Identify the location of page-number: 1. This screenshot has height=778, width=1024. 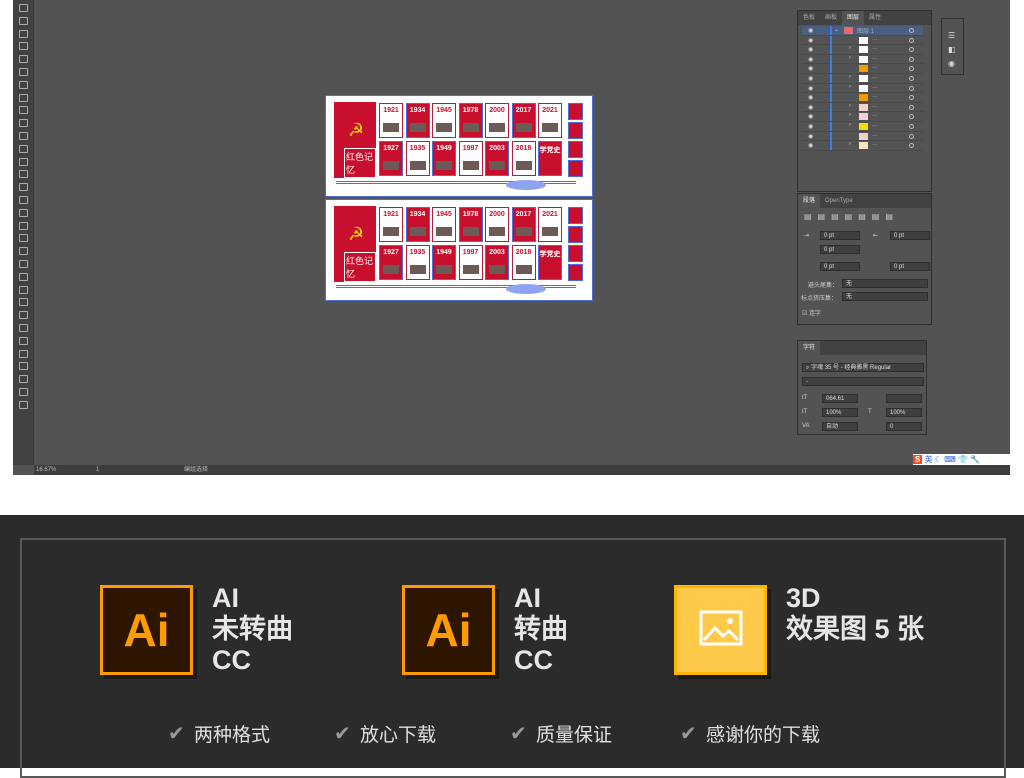
(97, 470).